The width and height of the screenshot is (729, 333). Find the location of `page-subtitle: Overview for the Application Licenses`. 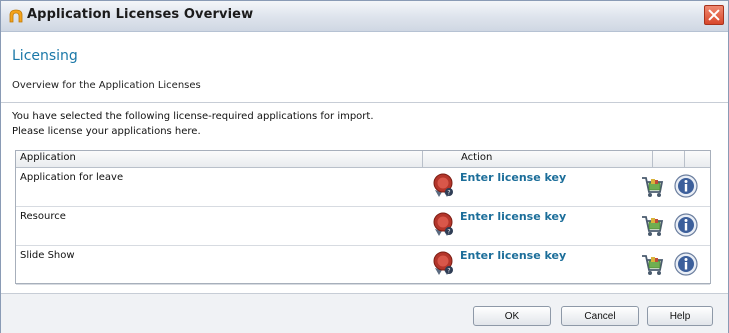

page-subtitle: Overview for the Application Licenses is located at coordinates (106, 85).